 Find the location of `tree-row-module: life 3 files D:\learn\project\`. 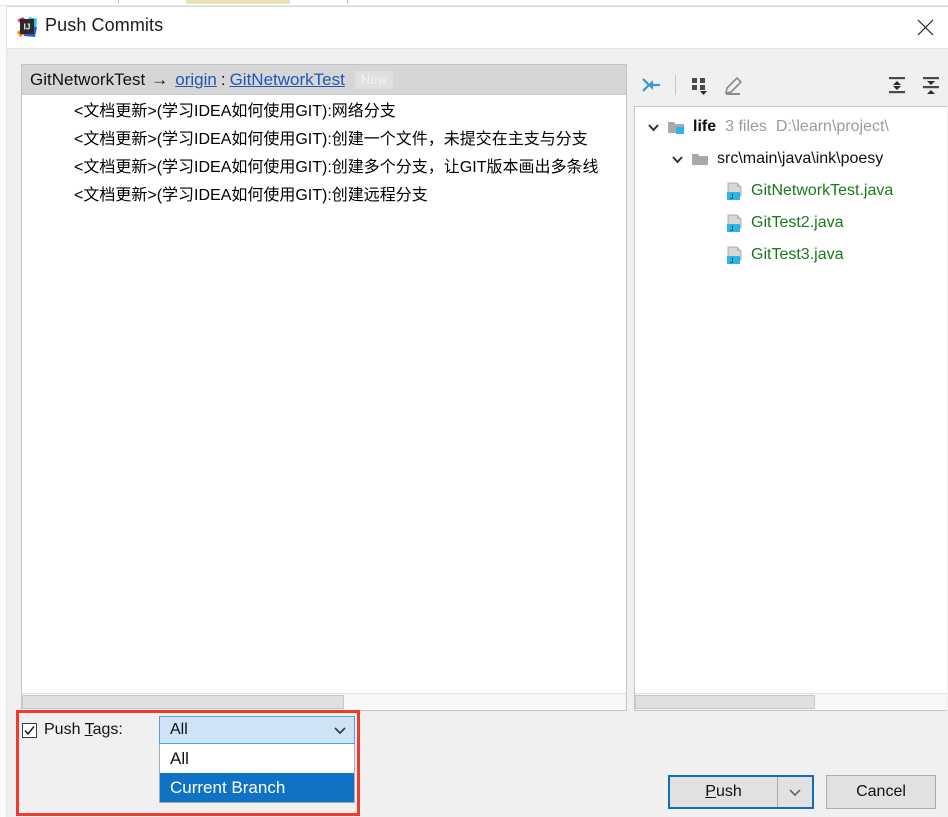

tree-row-module: life 3 files D:\learn\project\ is located at coordinates (791, 127).